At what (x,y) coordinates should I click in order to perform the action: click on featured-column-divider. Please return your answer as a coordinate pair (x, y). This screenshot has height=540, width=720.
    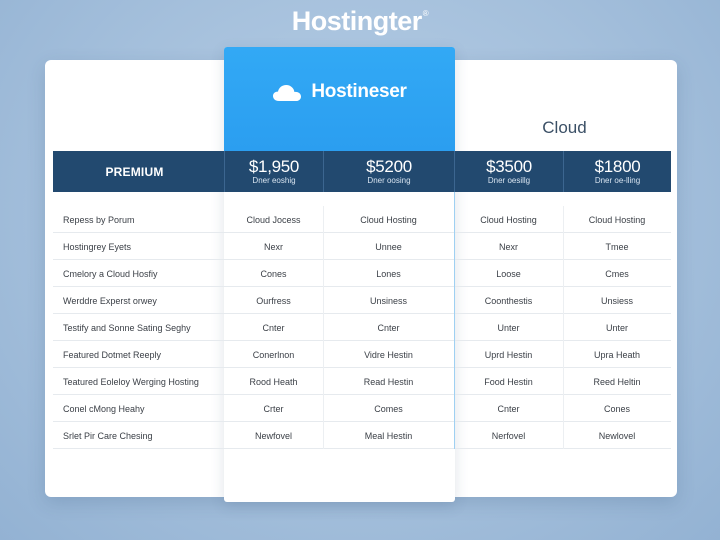
    Looking at the image, I should click on (454, 320).